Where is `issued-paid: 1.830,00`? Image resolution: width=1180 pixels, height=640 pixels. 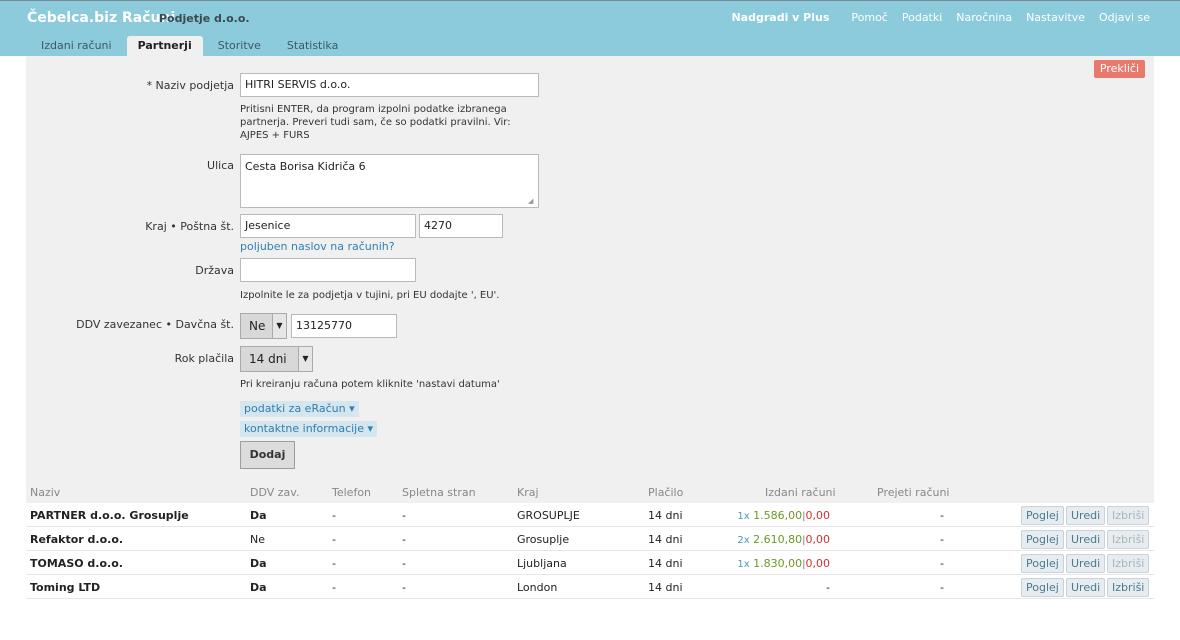
issued-paid: 1.830,00 is located at coordinates (778, 563).